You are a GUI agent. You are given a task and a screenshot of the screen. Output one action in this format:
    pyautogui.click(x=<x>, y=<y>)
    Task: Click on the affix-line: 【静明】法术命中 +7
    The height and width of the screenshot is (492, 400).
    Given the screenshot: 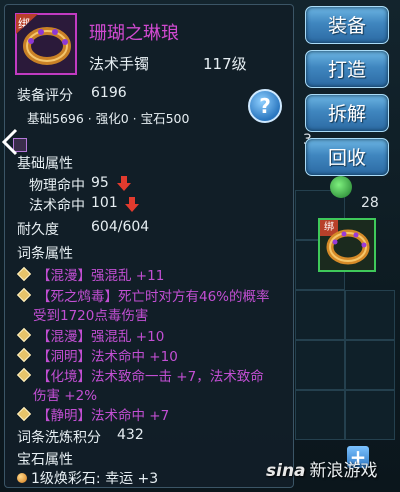 What is the action you would take?
    pyautogui.click(x=92, y=414)
    